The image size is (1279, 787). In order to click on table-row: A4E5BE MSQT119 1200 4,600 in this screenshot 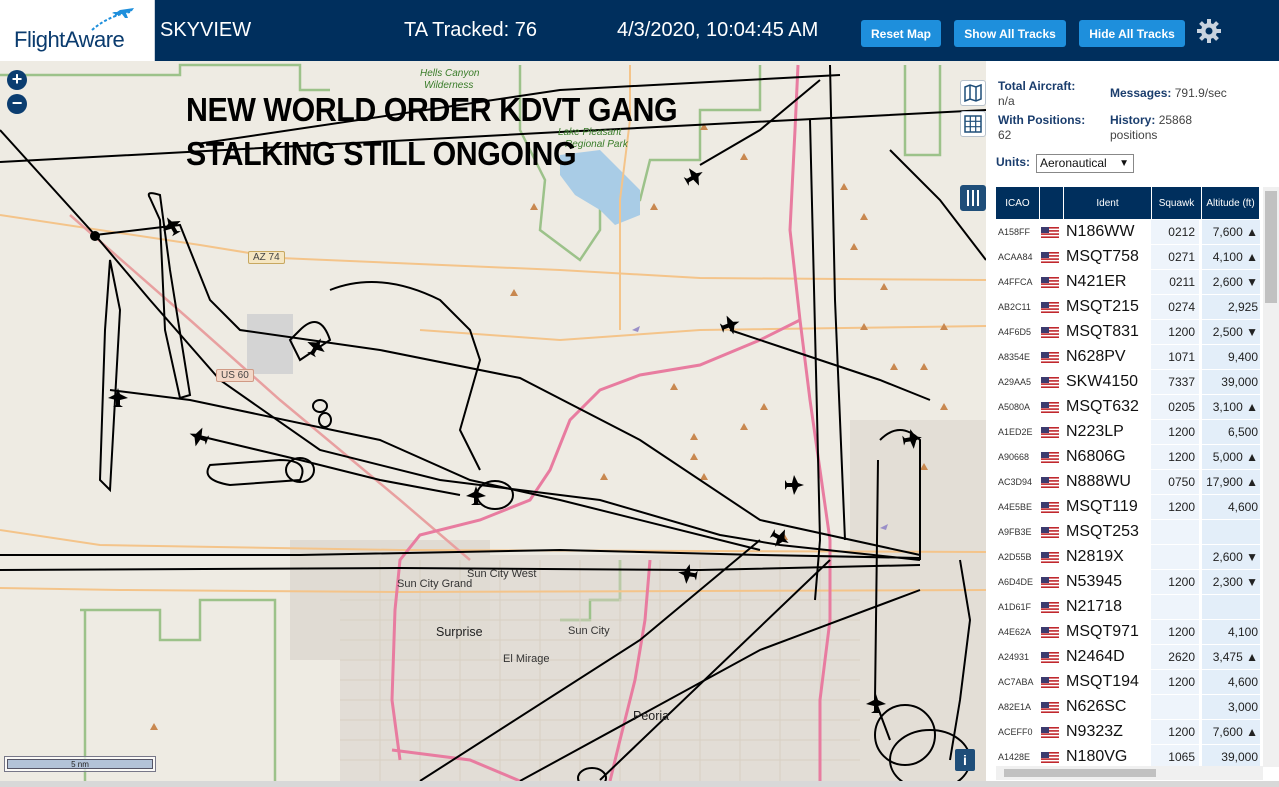, I will do `click(1128, 507)`.